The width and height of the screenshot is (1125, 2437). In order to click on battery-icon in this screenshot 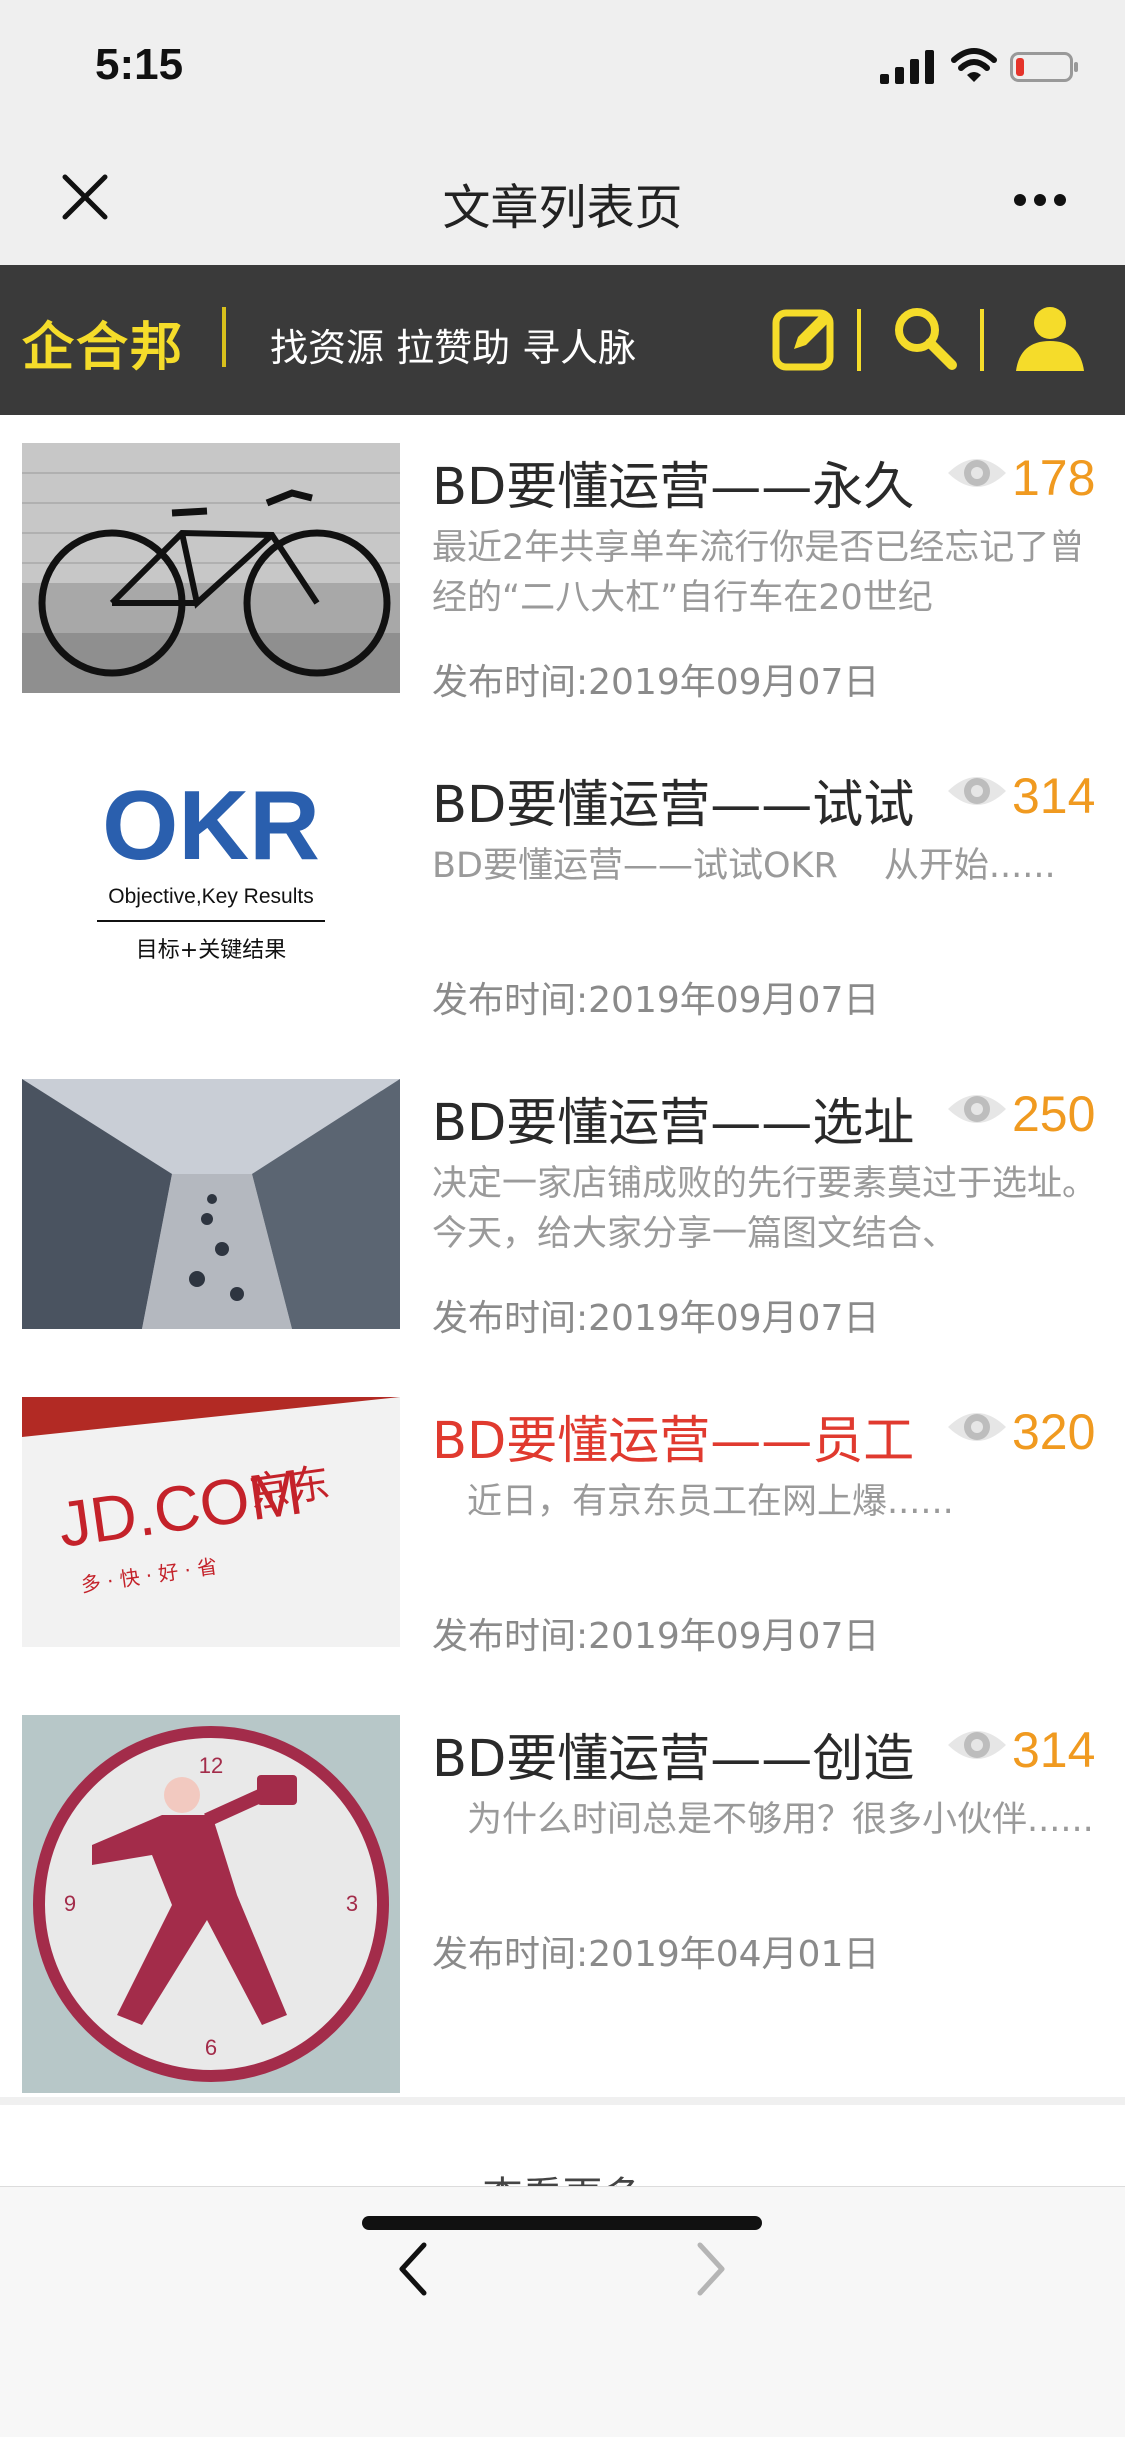, I will do `click(1044, 67)`.